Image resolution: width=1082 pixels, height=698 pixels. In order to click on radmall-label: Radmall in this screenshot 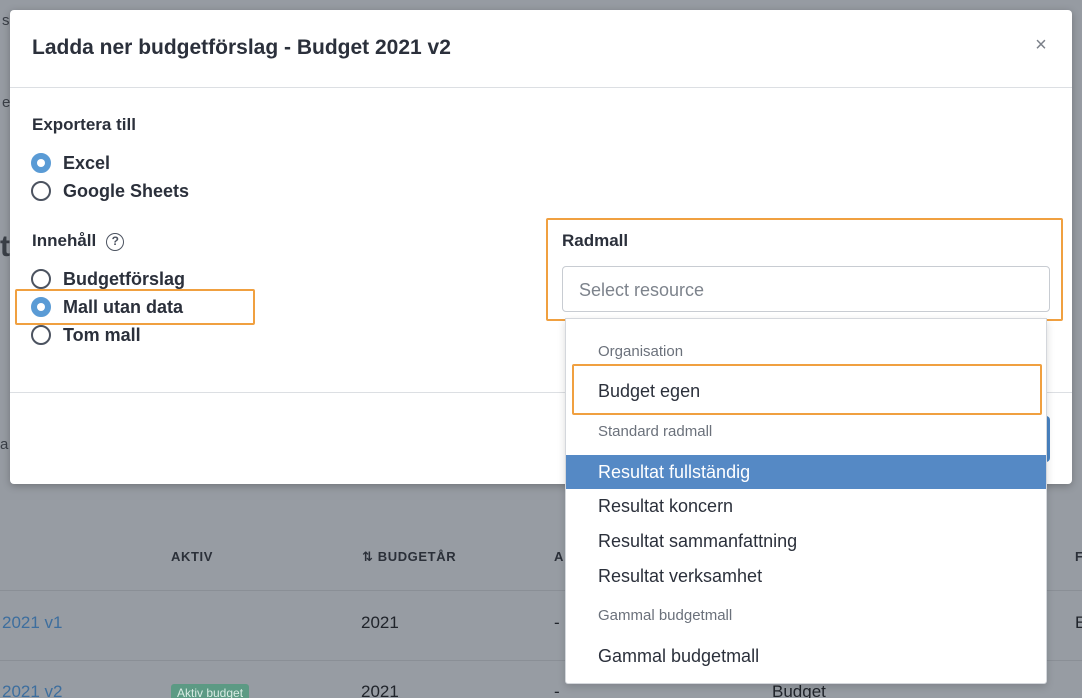, I will do `click(595, 240)`.